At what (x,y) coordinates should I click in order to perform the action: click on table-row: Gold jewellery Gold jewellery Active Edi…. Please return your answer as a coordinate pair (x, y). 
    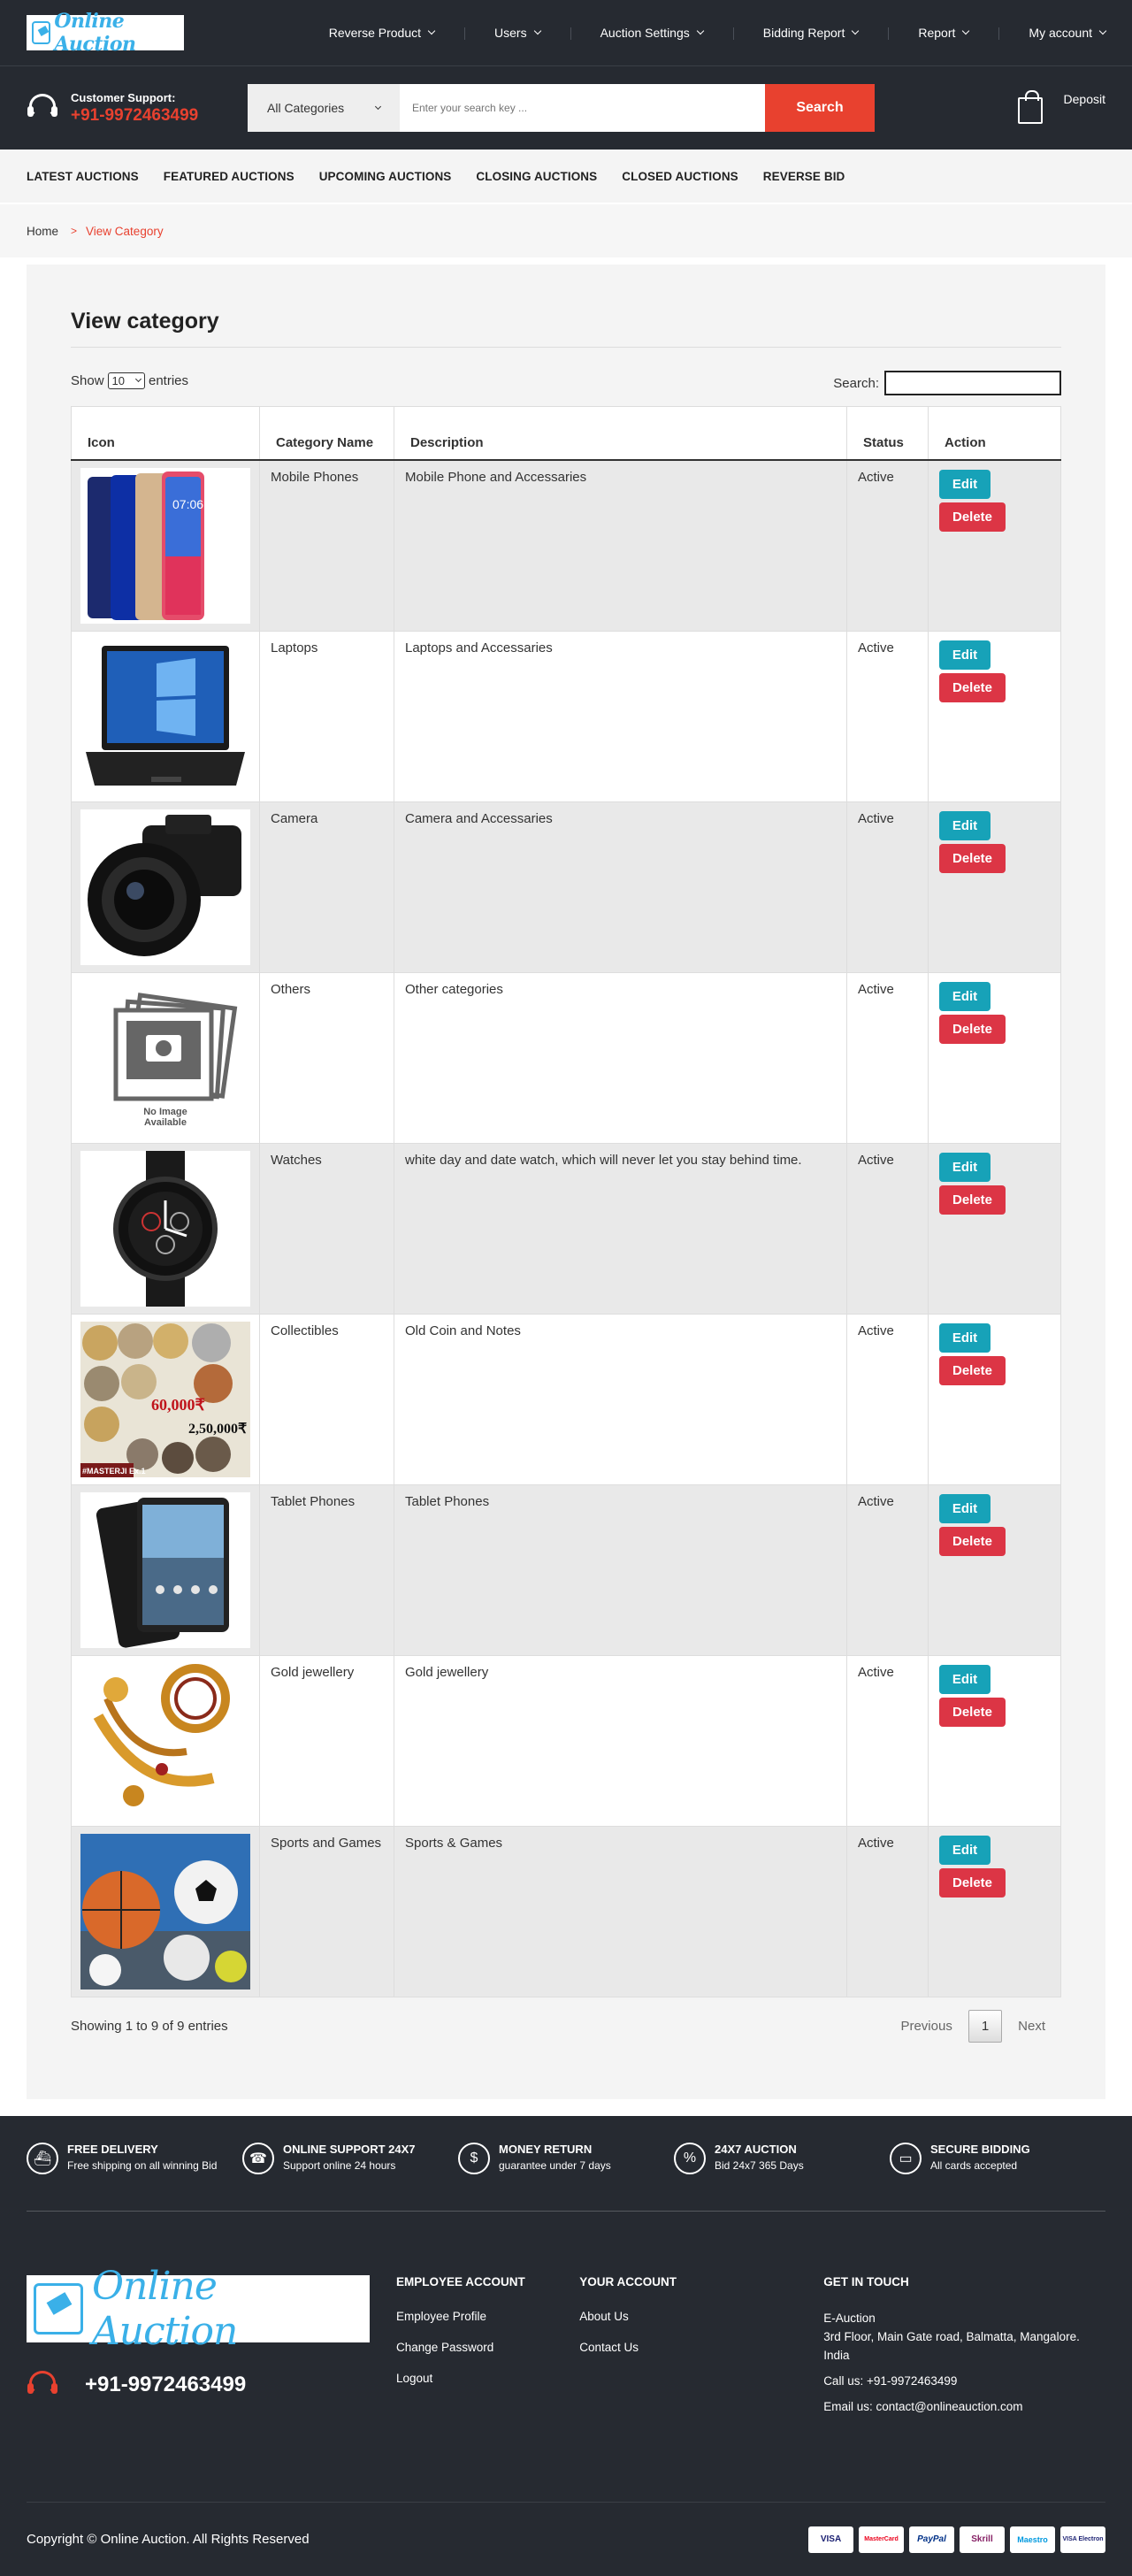
    Looking at the image, I should click on (566, 1740).